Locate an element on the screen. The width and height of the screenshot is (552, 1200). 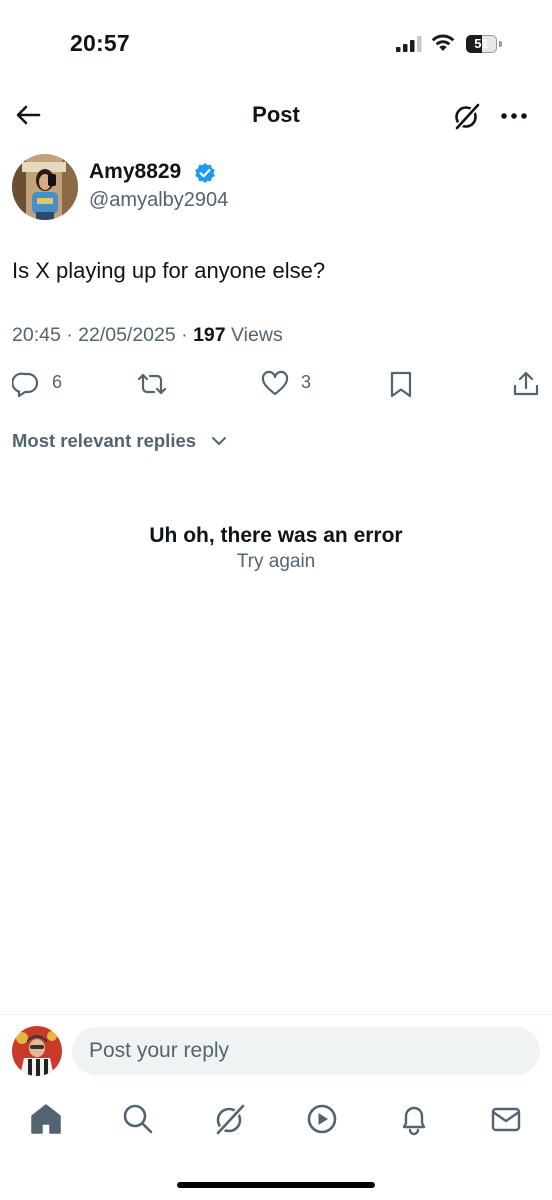
views-count: 197 is located at coordinates (209, 335).